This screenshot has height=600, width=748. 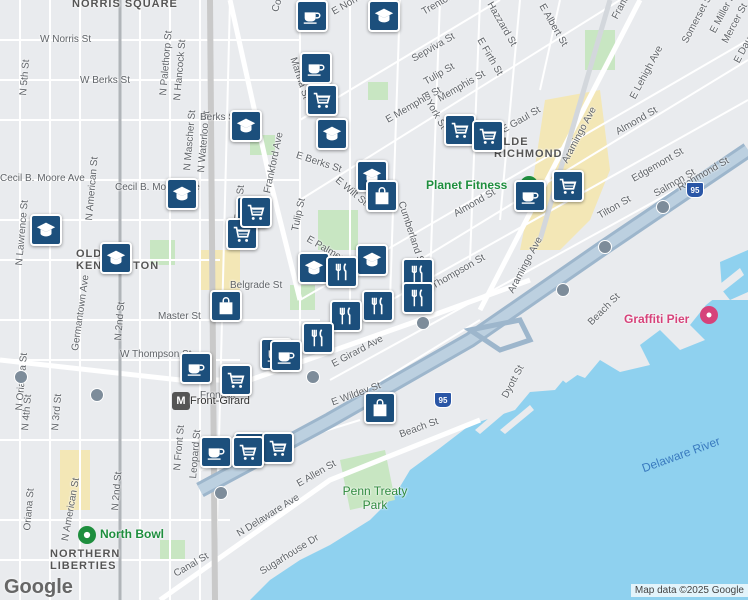 What do you see at coordinates (38, 587) in the screenshot?
I see `google-logo: Google` at bounding box center [38, 587].